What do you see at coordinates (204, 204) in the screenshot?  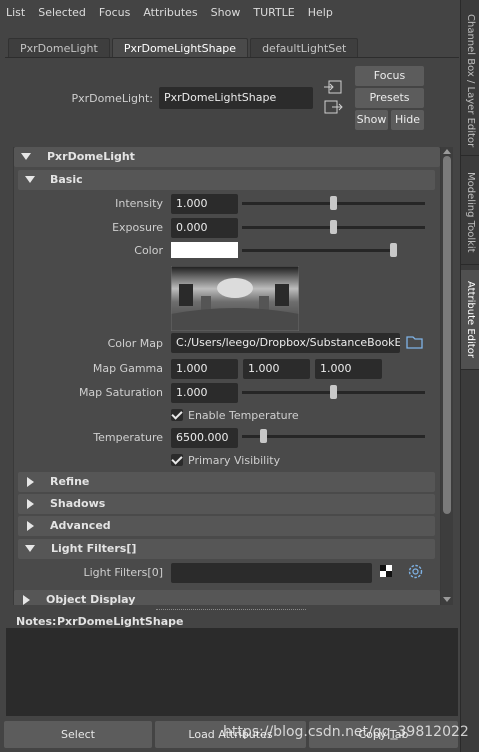 I see `intensity-field: 1.000` at bounding box center [204, 204].